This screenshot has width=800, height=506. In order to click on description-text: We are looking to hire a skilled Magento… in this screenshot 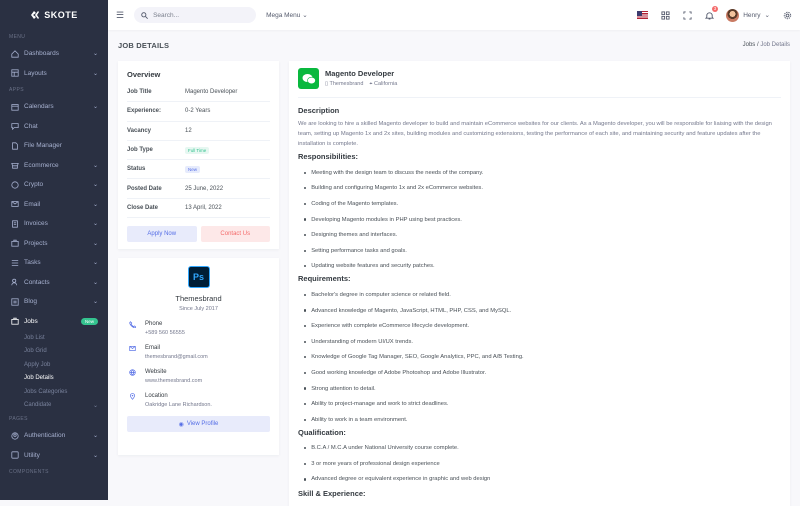, I will do `click(535, 134)`.